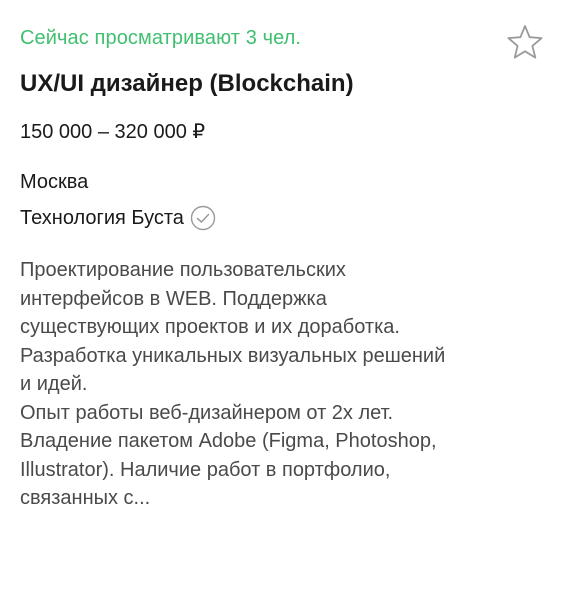 The height and width of the screenshot is (594, 564). What do you see at coordinates (210, 327) in the screenshot?
I see `description-line: существующих проектов и их доработка.` at bounding box center [210, 327].